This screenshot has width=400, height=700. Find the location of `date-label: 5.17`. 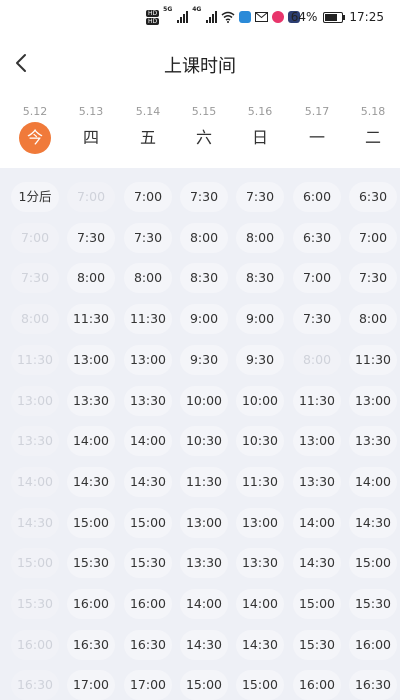

date-label: 5.17 is located at coordinates (317, 111).